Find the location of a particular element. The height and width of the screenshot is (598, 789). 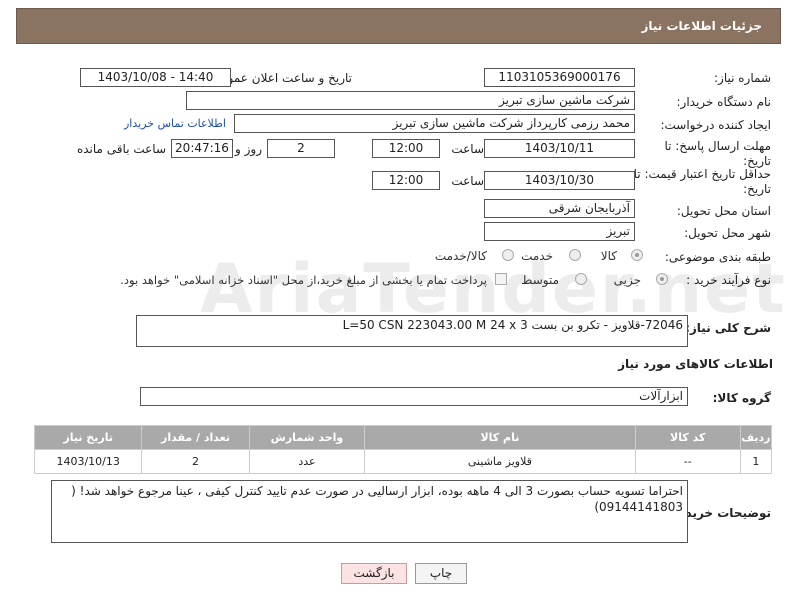

col-name: نام کالا is located at coordinates (500, 437).